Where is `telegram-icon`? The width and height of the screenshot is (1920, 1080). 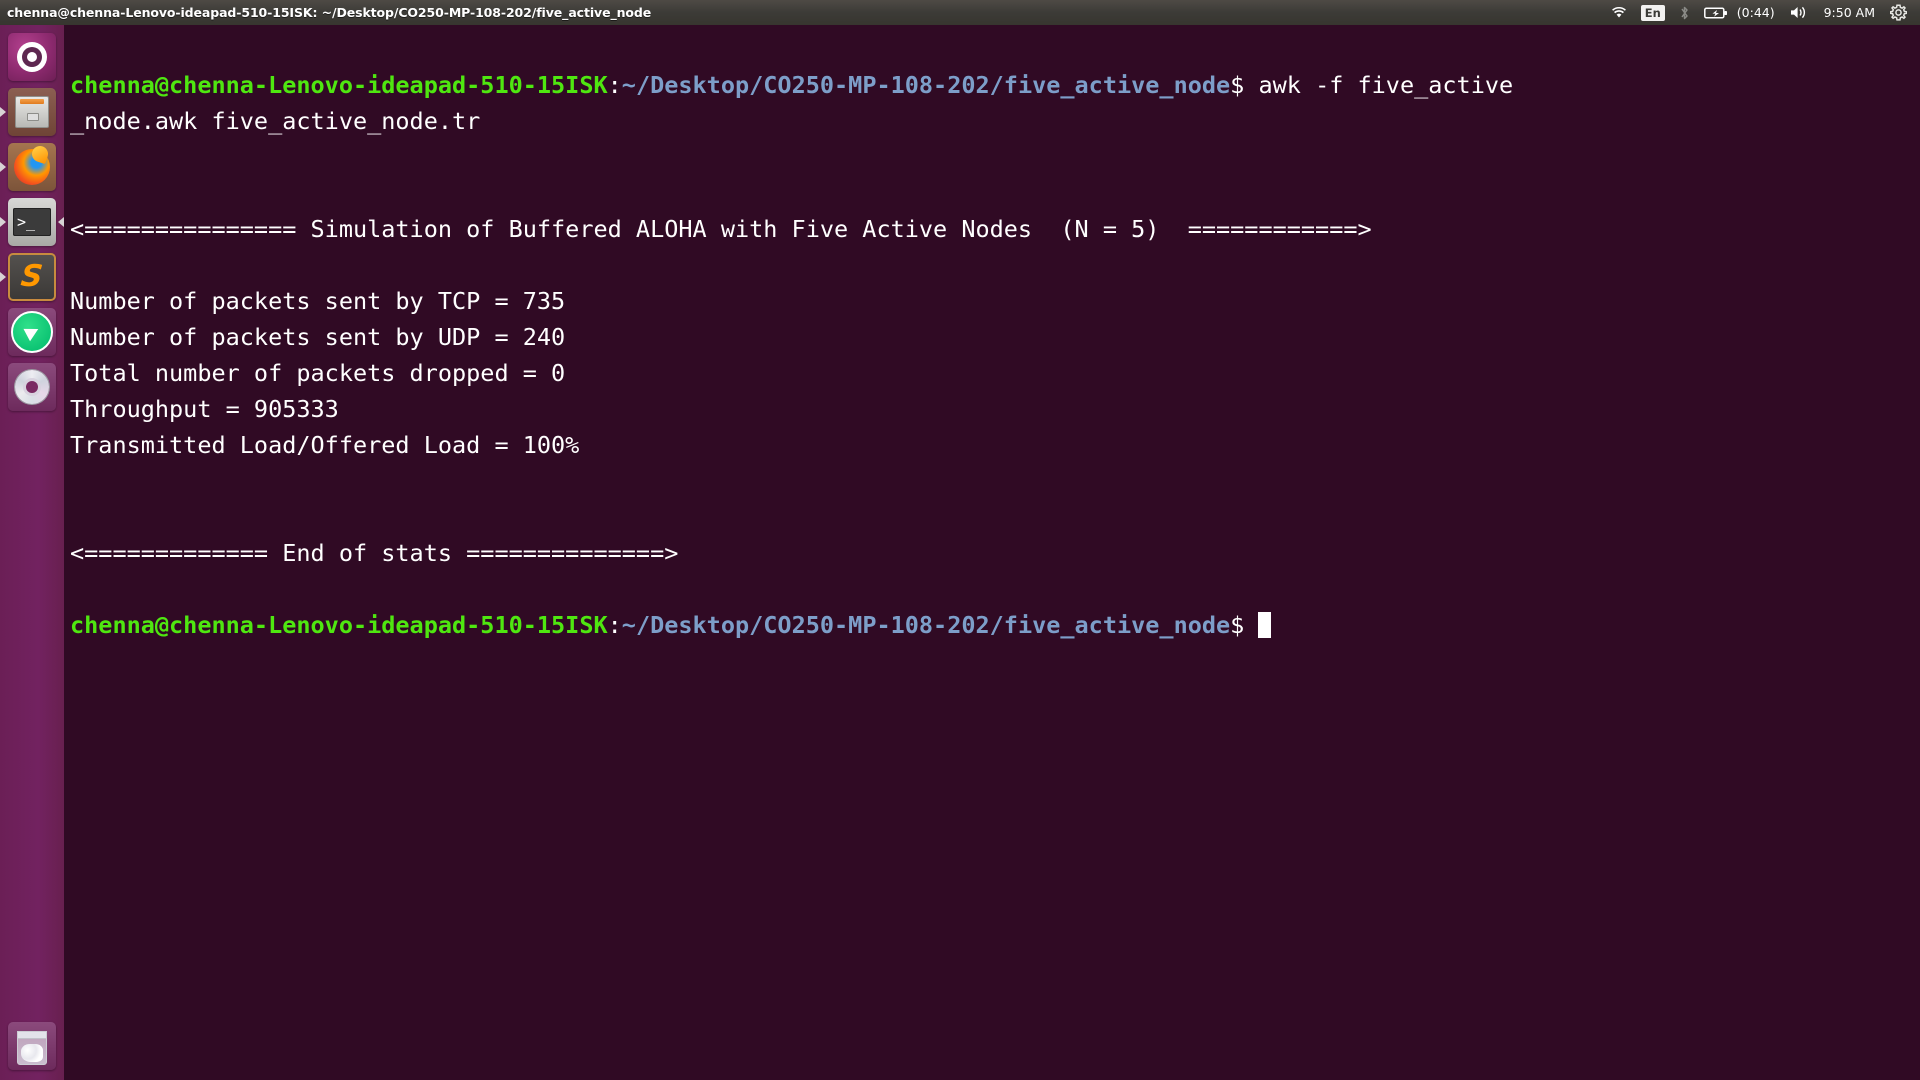
telegram-icon is located at coordinates (32, 332).